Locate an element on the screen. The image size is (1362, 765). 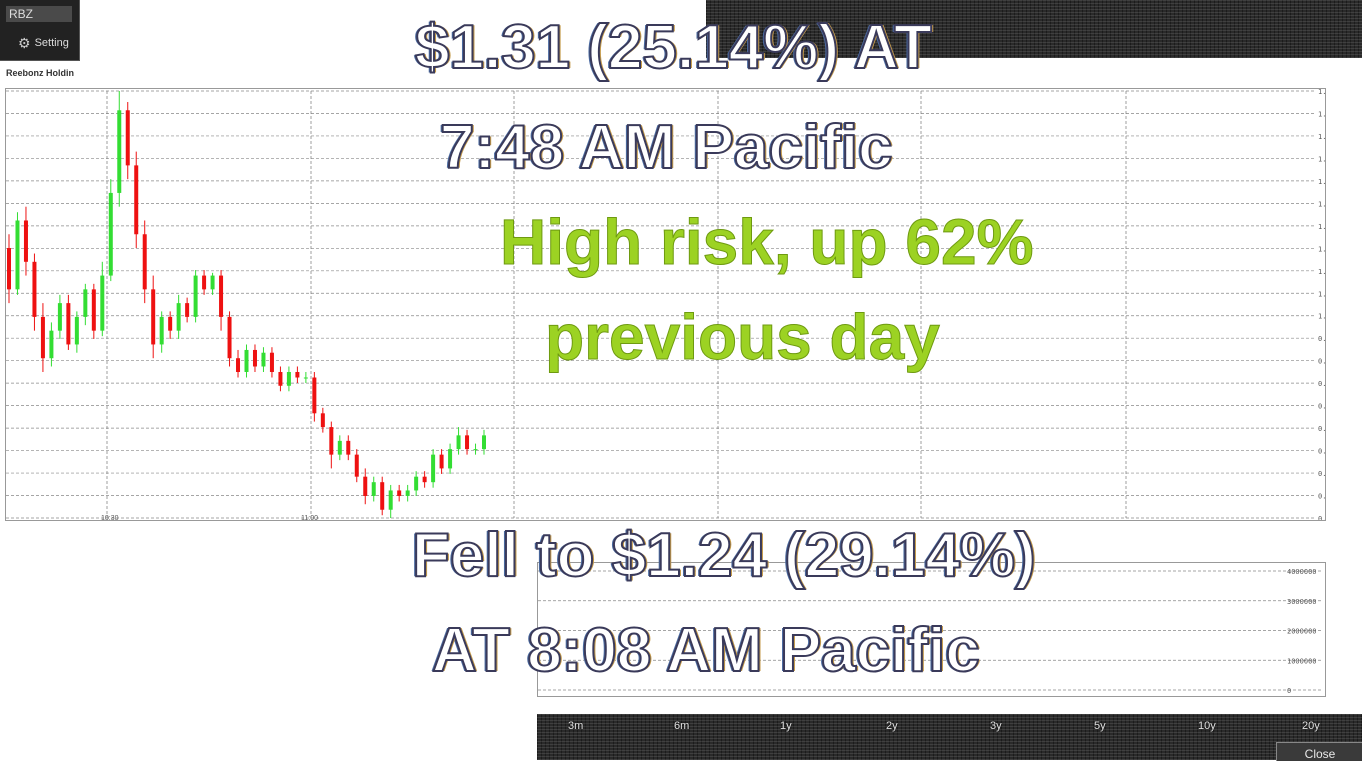
volume-y-tick-label: 4000000 is located at coordinates (1302, 572).